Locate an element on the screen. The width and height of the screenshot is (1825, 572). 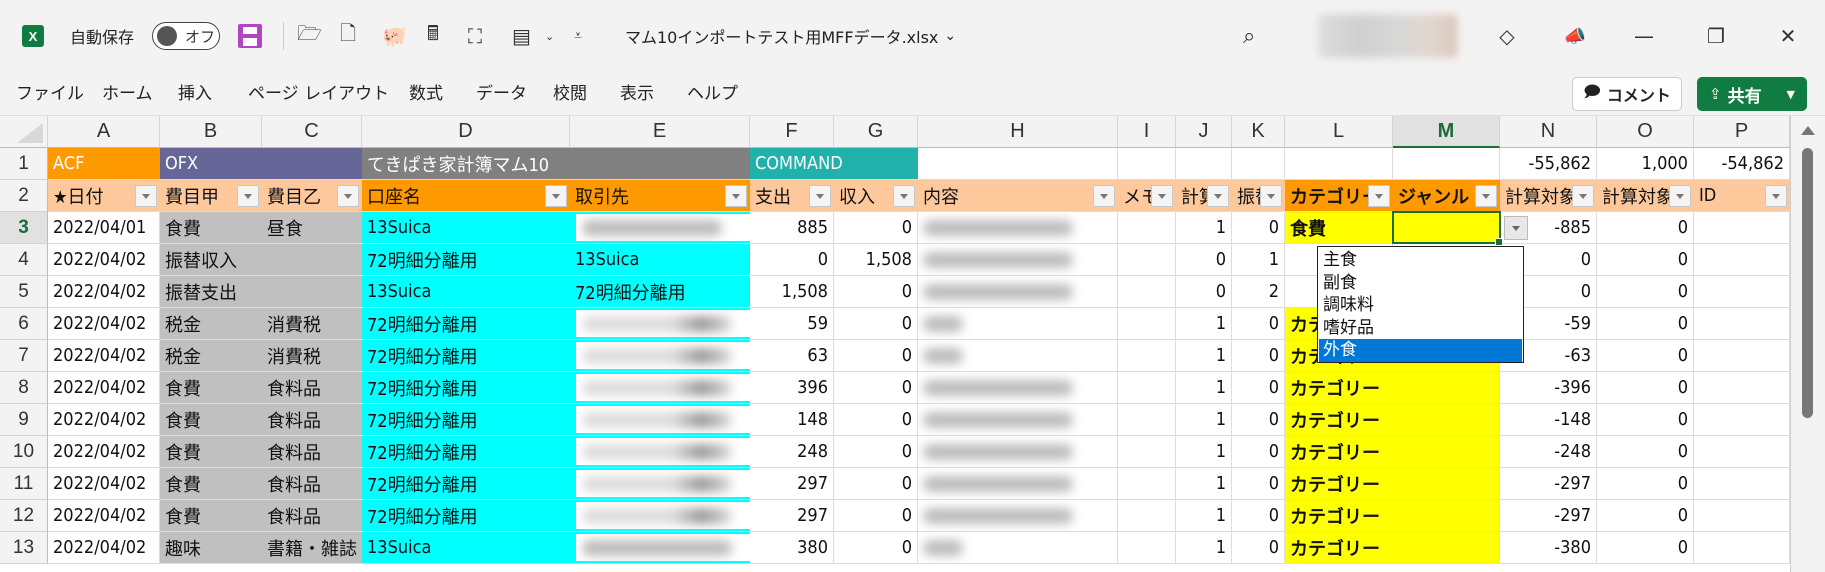
cell-k1 is located at coordinates (1258, 164).